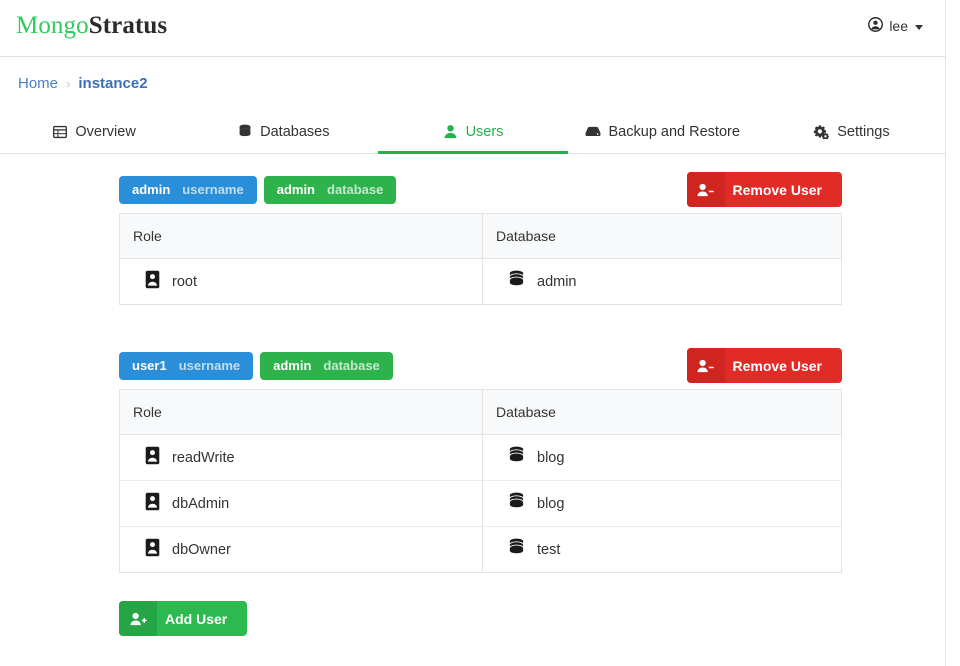  Describe the element at coordinates (203, 457) in the screenshot. I see `role-name: readWrite` at that location.